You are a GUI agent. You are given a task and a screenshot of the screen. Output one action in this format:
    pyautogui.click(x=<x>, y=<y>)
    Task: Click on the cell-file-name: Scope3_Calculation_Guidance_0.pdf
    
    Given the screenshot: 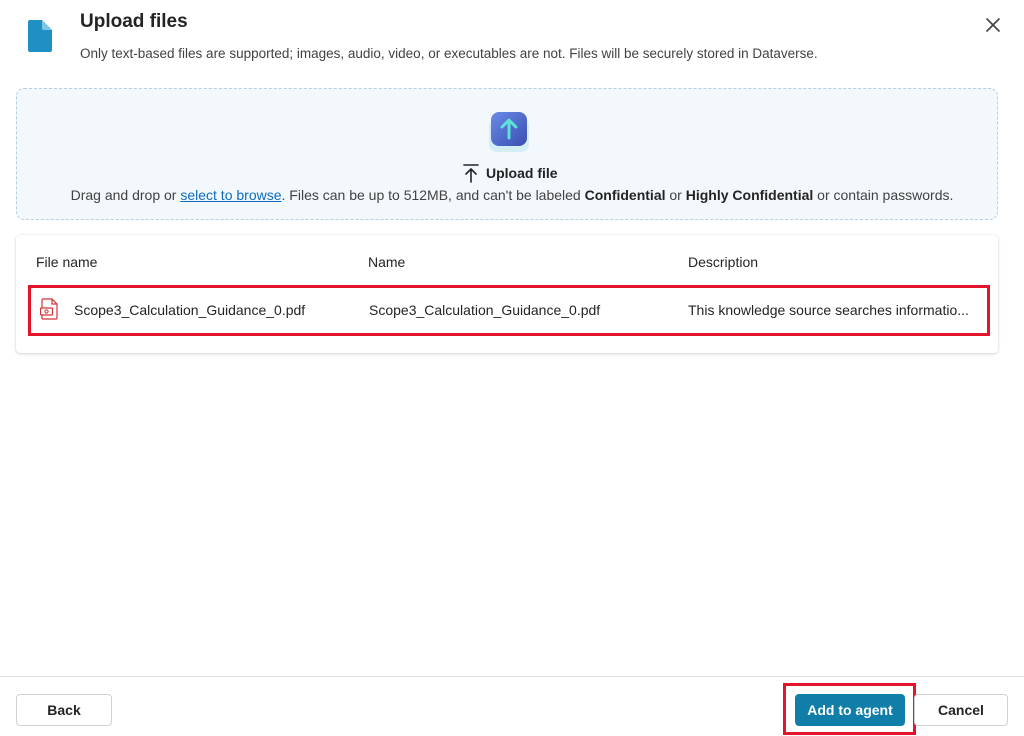 What is the action you would take?
    pyautogui.click(x=190, y=310)
    